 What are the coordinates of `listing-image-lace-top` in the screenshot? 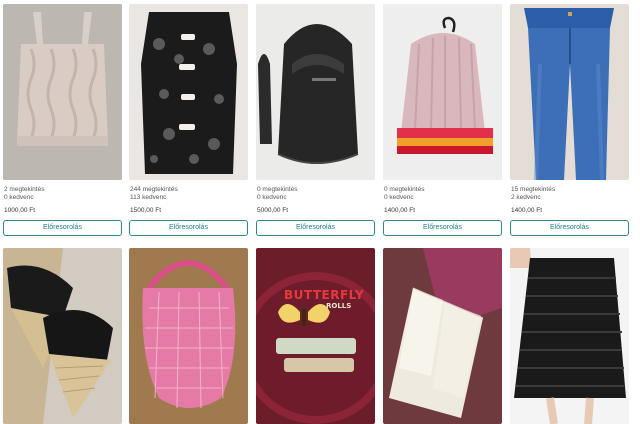 It's located at (188, 92).